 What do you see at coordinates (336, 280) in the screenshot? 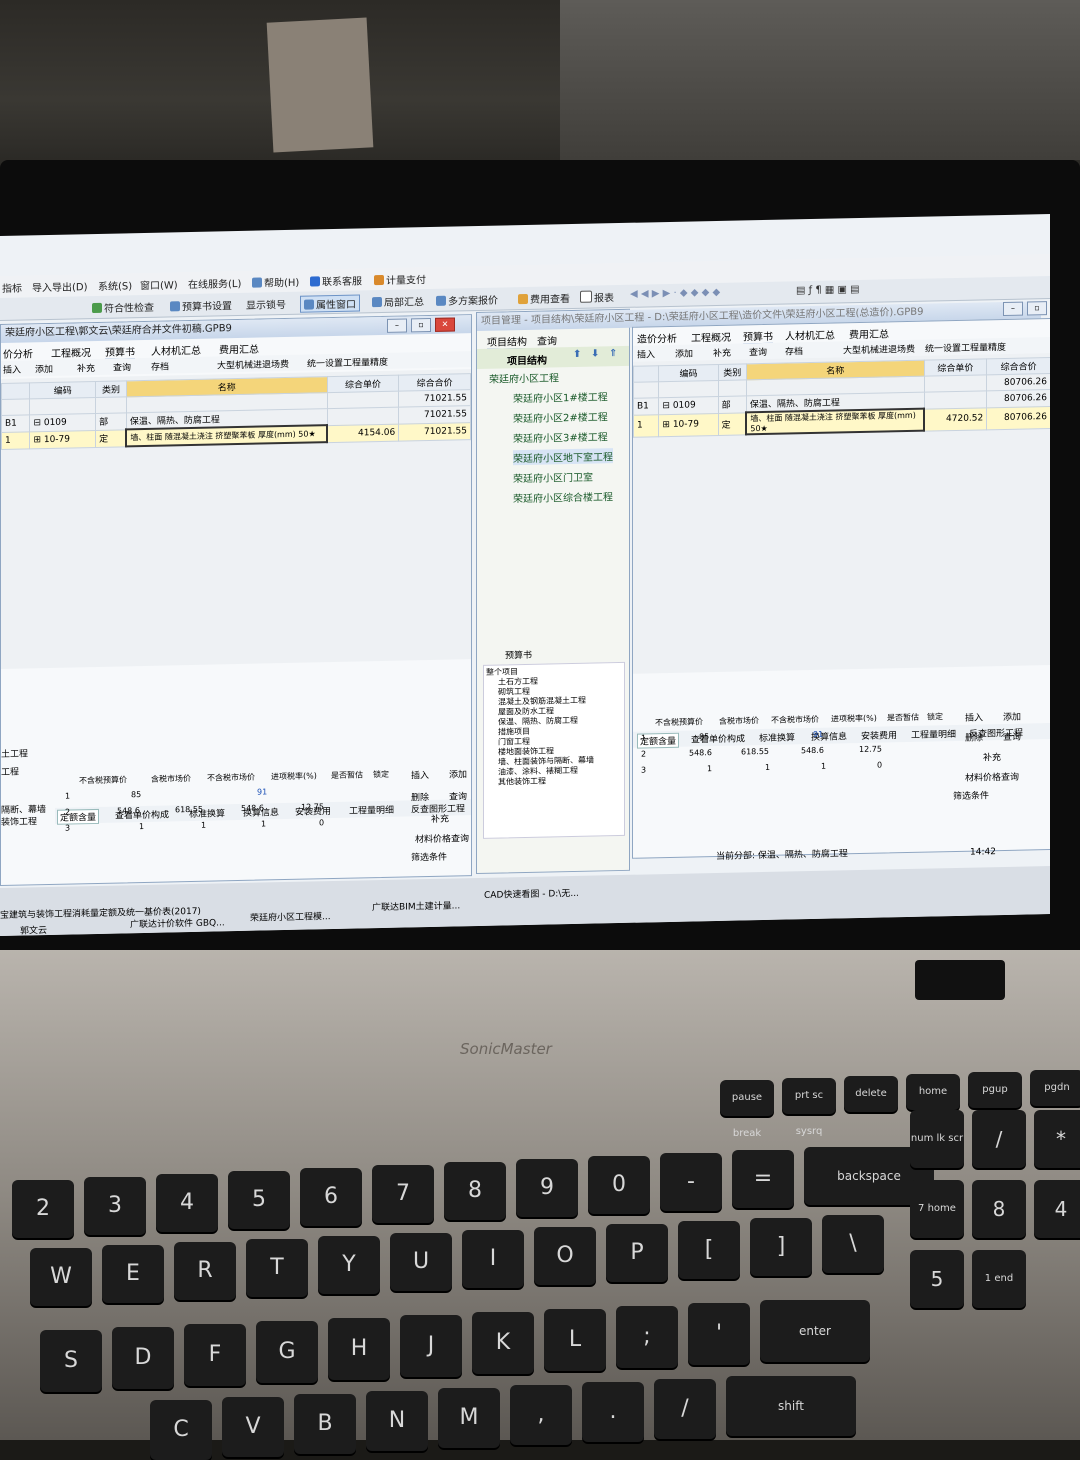
I see `menu-item-contact-service: 联系客服` at bounding box center [336, 280].